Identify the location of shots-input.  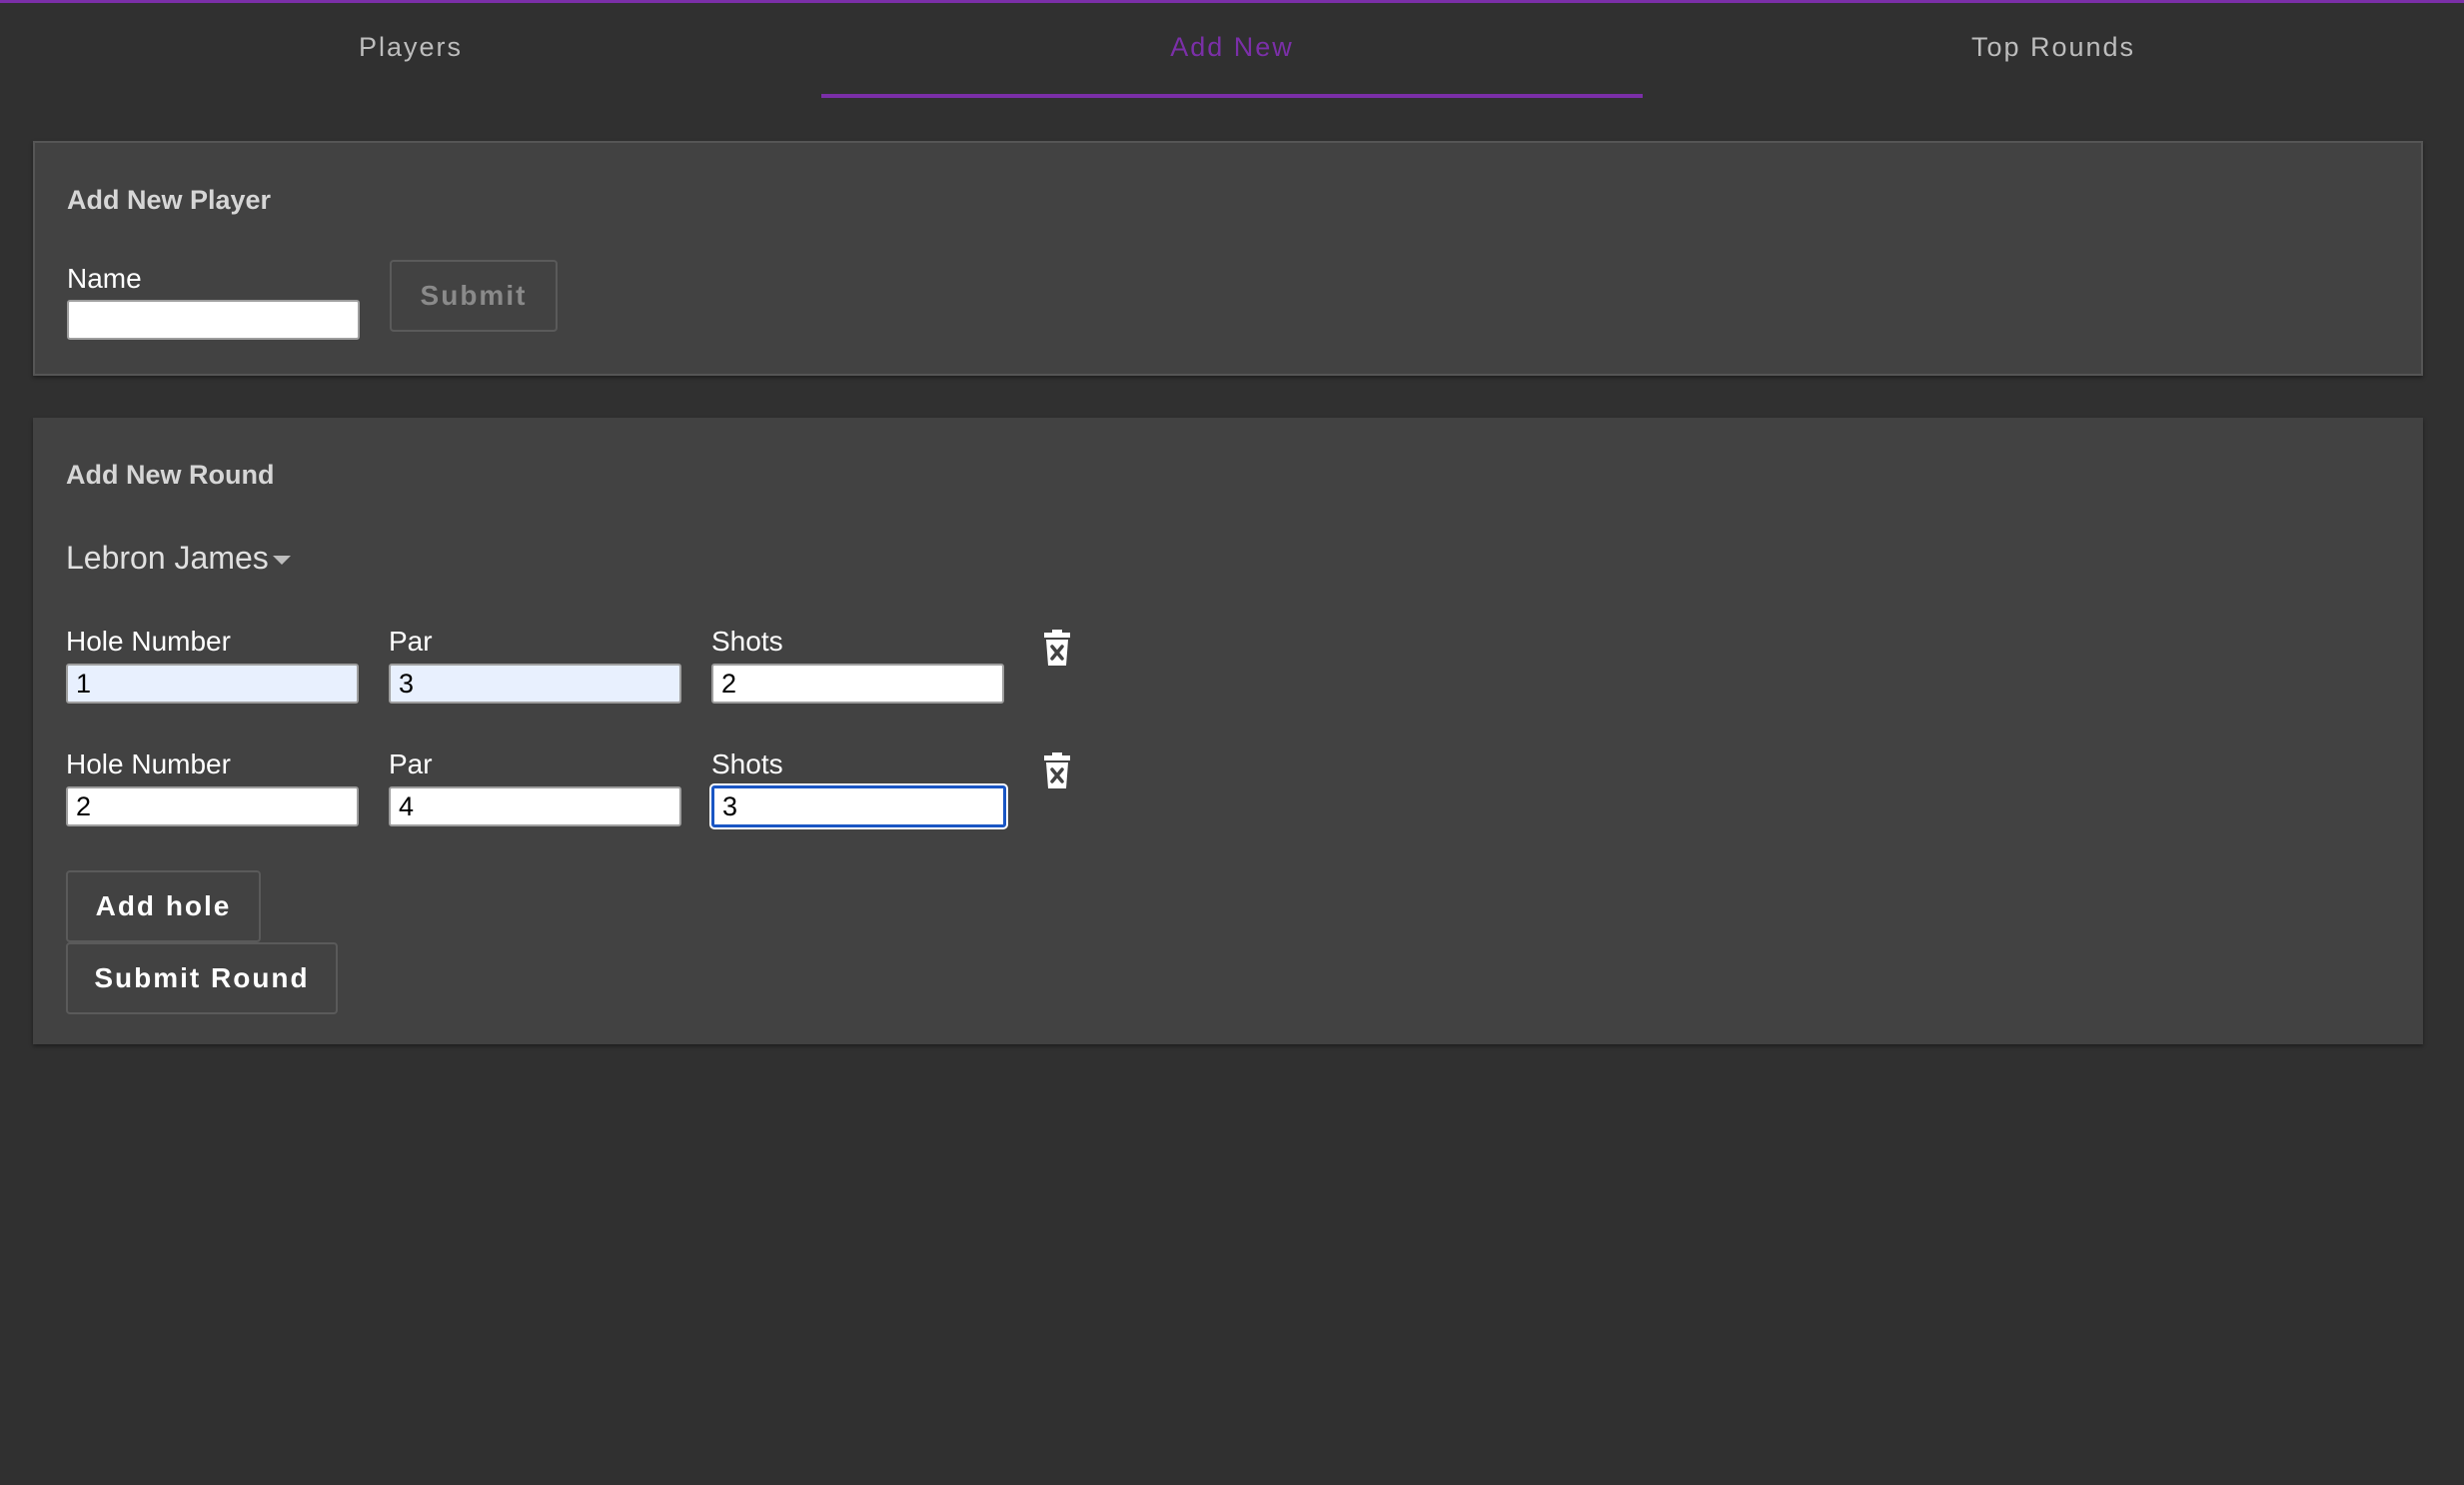
(857, 684).